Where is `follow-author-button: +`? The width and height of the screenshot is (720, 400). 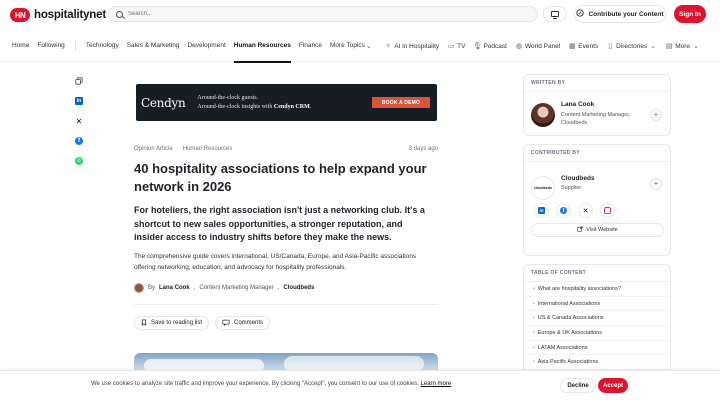 follow-author-button: + is located at coordinates (656, 115).